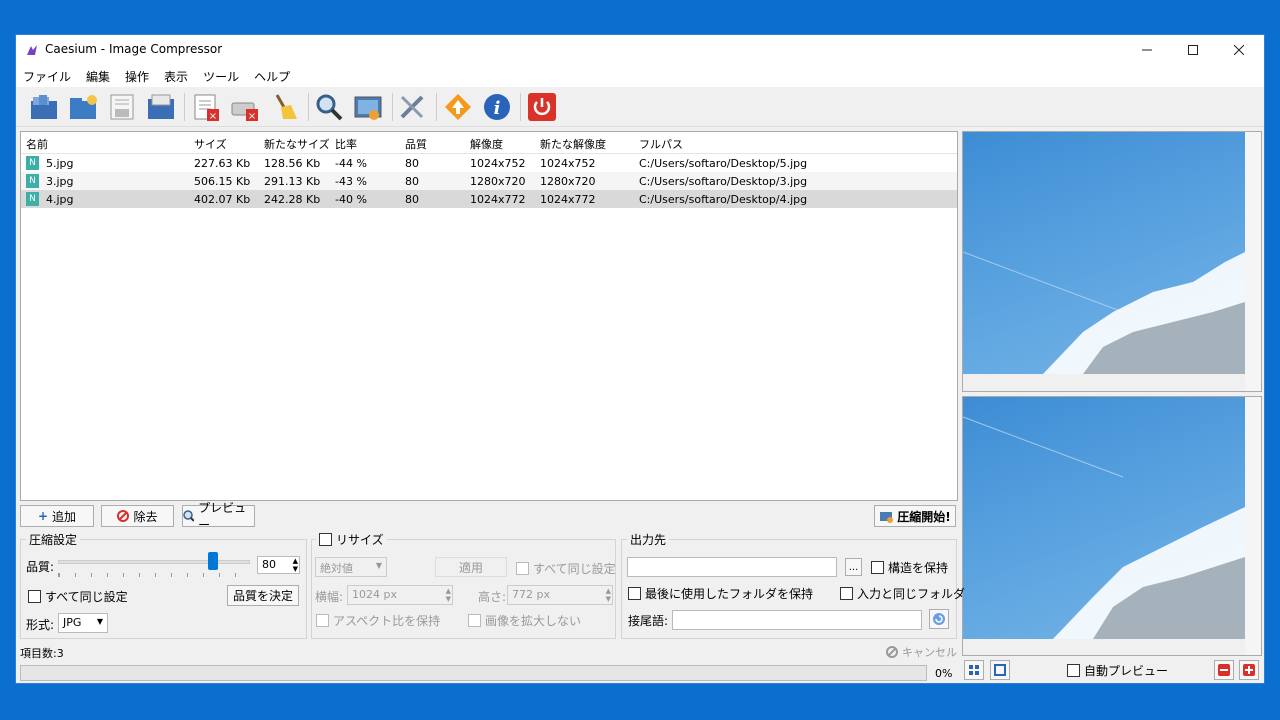  I want to click on fit-icon, so click(974, 670).